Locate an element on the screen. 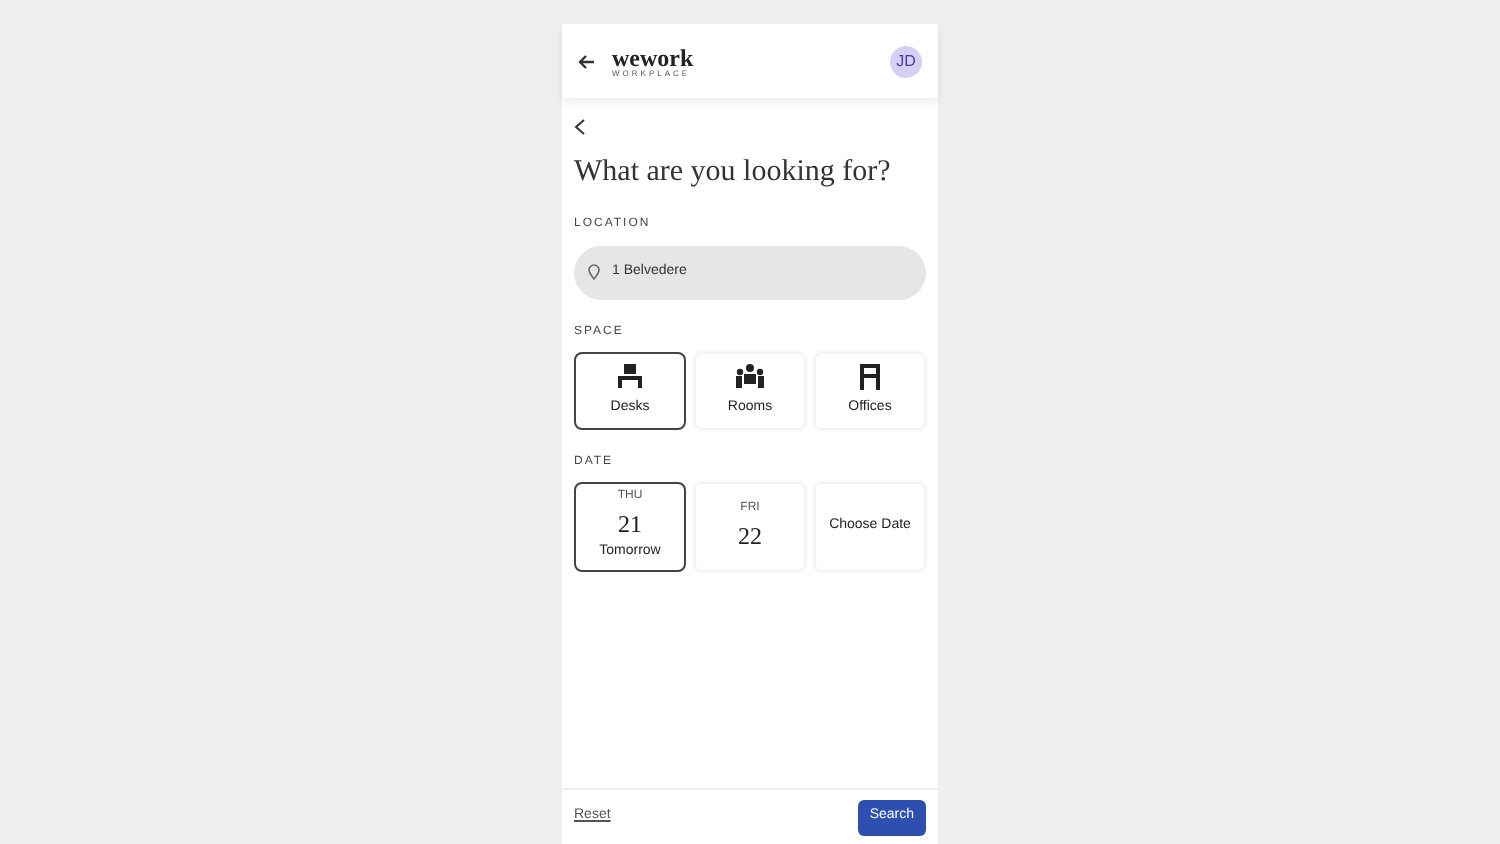 The image size is (1500, 844). day-number: 21 is located at coordinates (630, 525).